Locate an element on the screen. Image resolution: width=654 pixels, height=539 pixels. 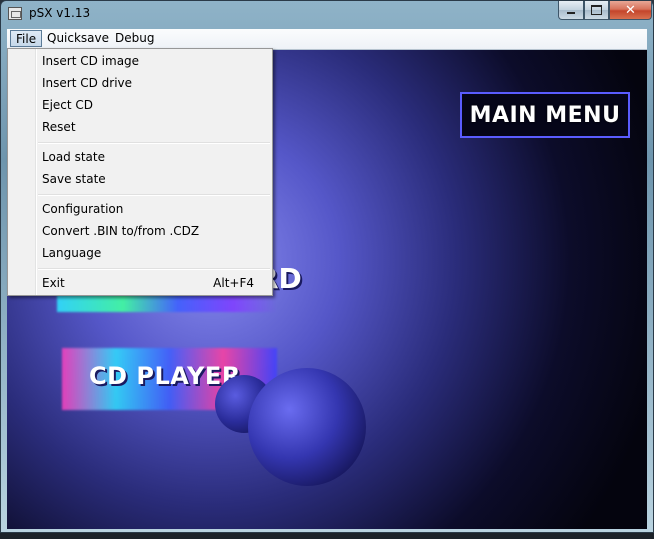
menu-item-eject-cd: Eject CD is located at coordinates (140, 105).